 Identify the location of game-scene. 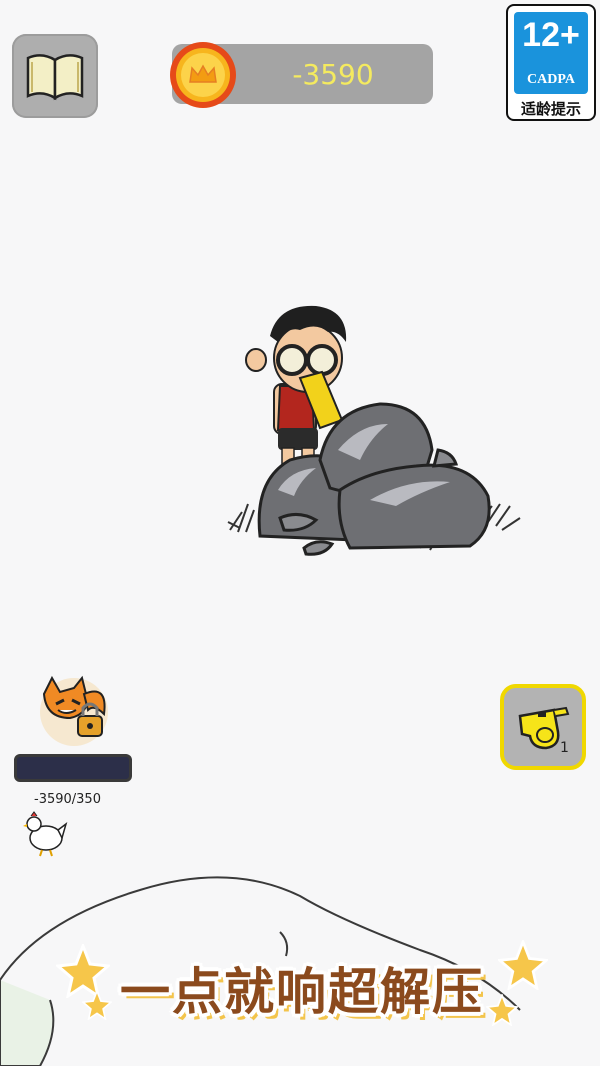
(375, 430).